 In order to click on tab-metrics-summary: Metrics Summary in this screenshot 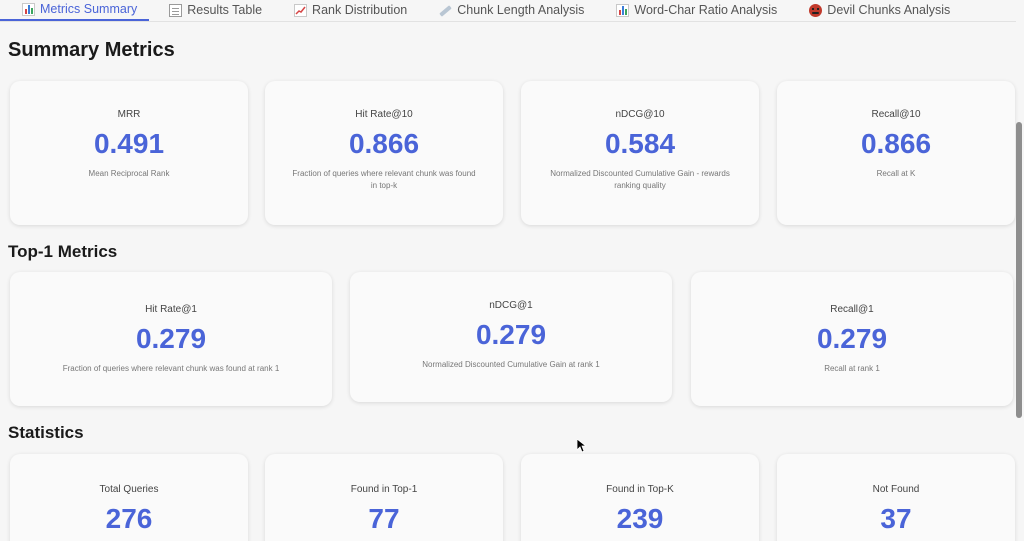, I will do `click(75, 10)`.